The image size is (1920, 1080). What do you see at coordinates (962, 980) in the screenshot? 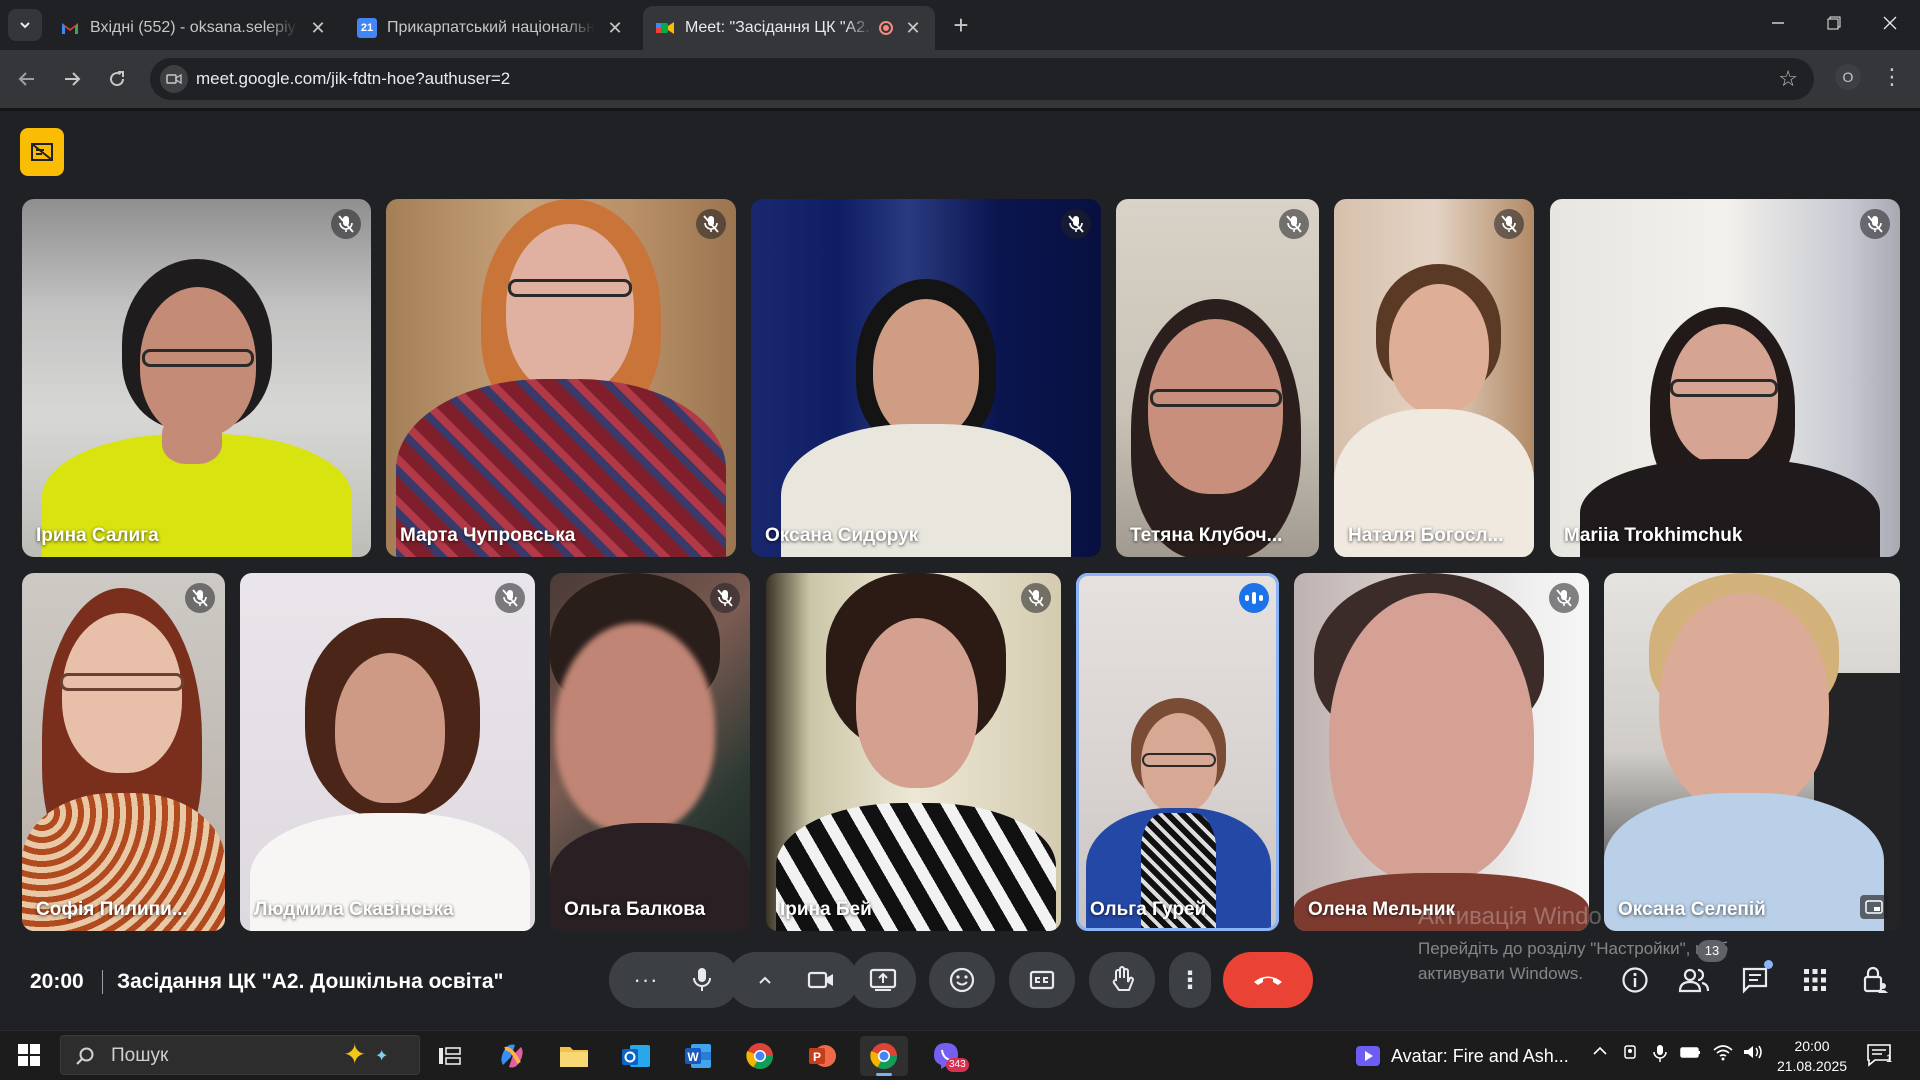
I see `reactions-button` at bounding box center [962, 980].